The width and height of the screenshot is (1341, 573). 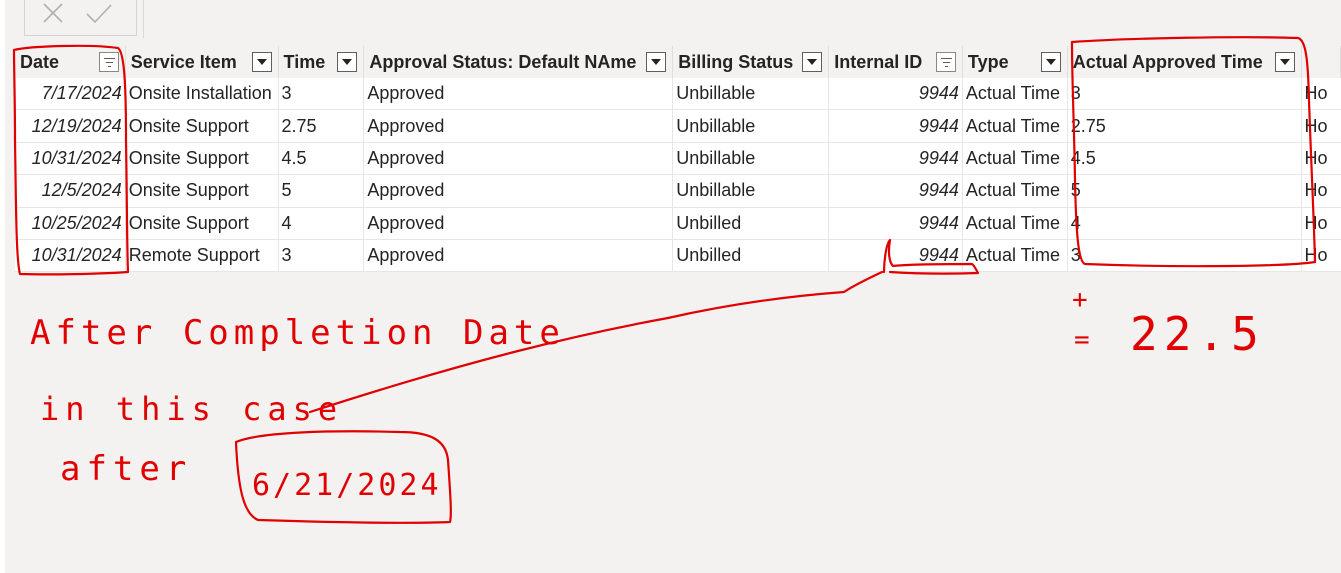 What do you see at coordinates (297, 333) in the screenshot?
I see `annotation-line-1: After Completion Date` at bounding box center [297, 333].